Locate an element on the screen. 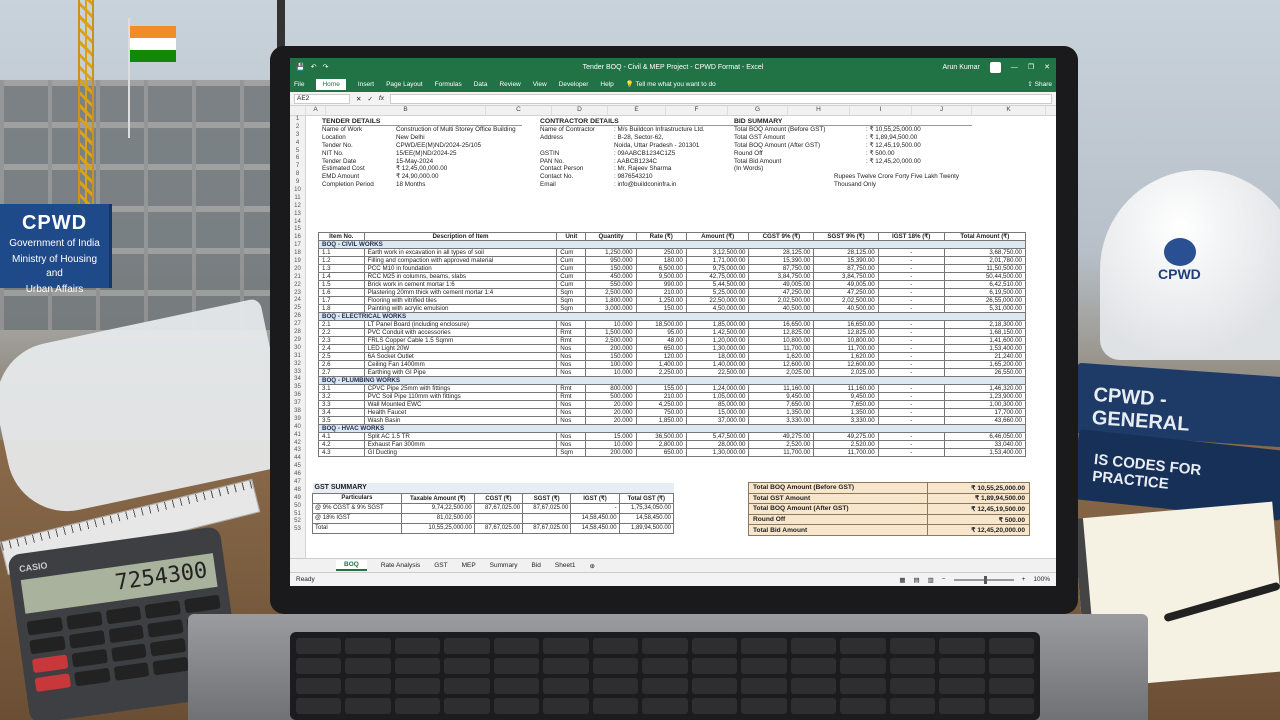 This screenshot has width=1280, height=720. table-cell: 1,40,000.00 is located at coordinates (717, 364).